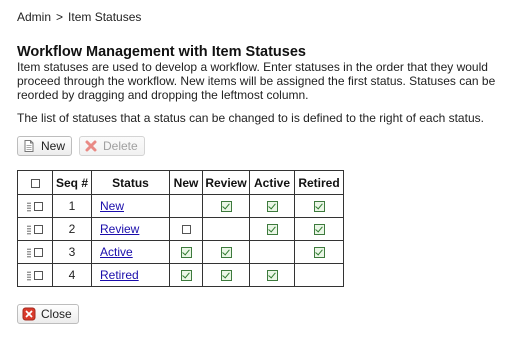  I want to click on header-active: Active, so click(272, 182).